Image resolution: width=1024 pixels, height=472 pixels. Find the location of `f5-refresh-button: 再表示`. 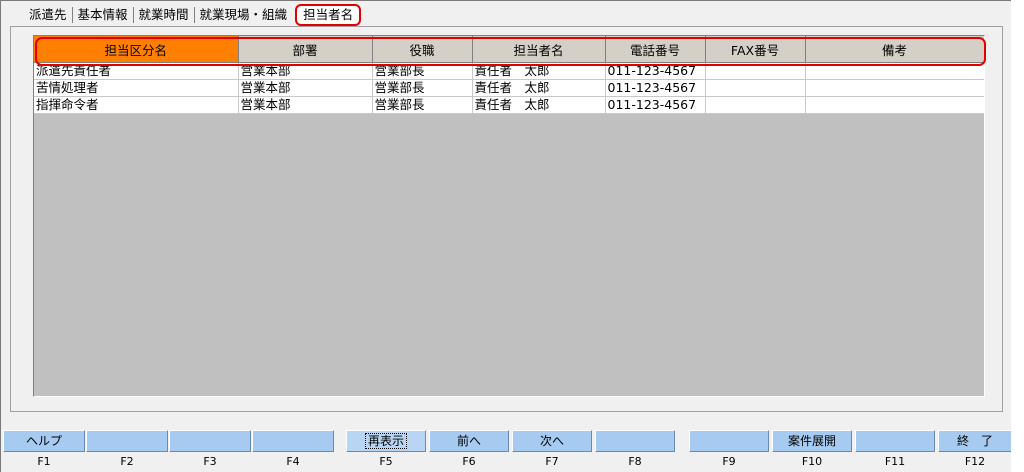

f5-refresh-button: 再表示 is located at coordinates (386, 441).